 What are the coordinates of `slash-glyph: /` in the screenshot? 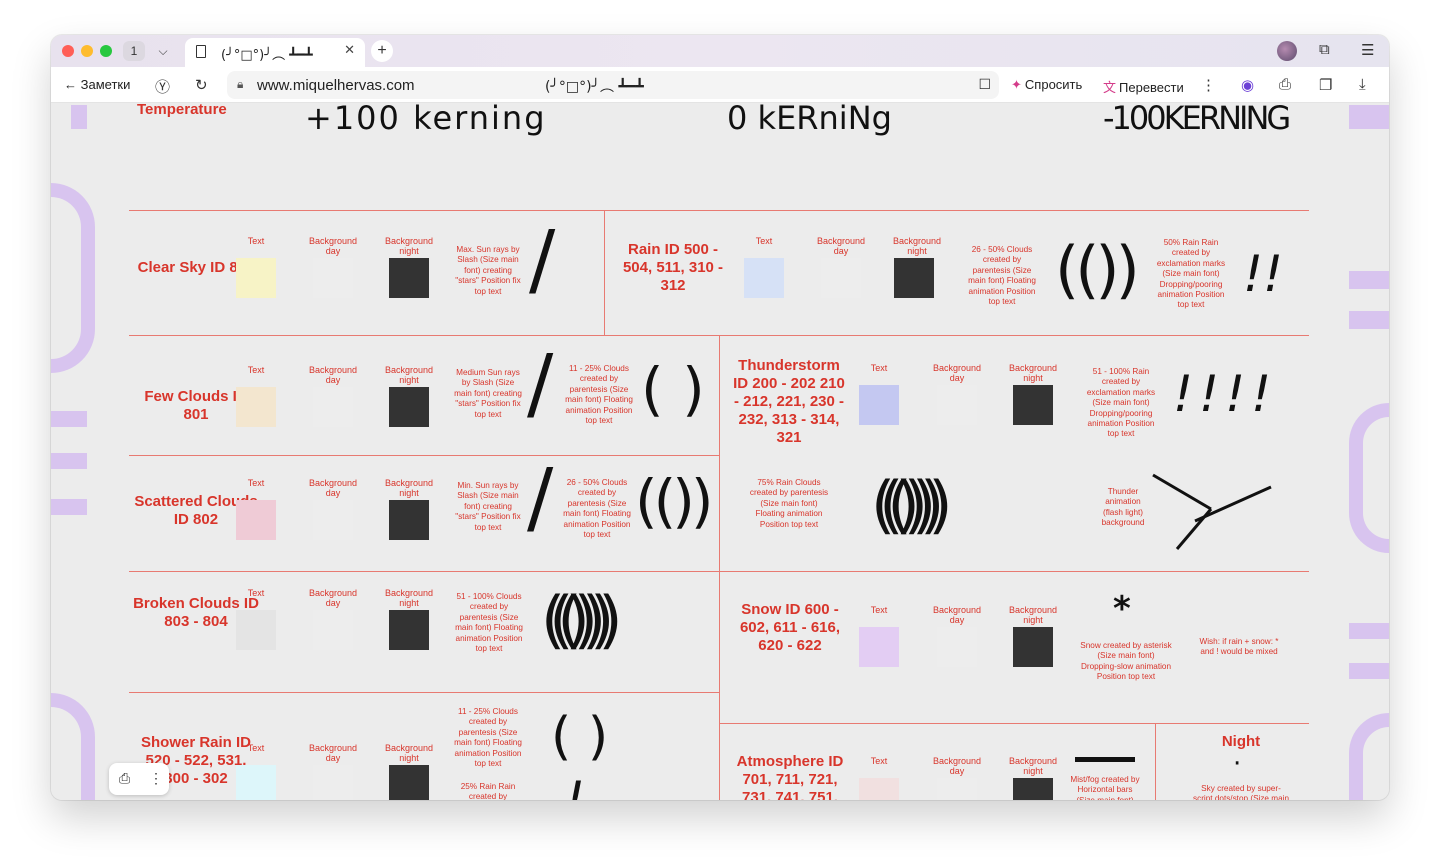 It's located at (540, 384).